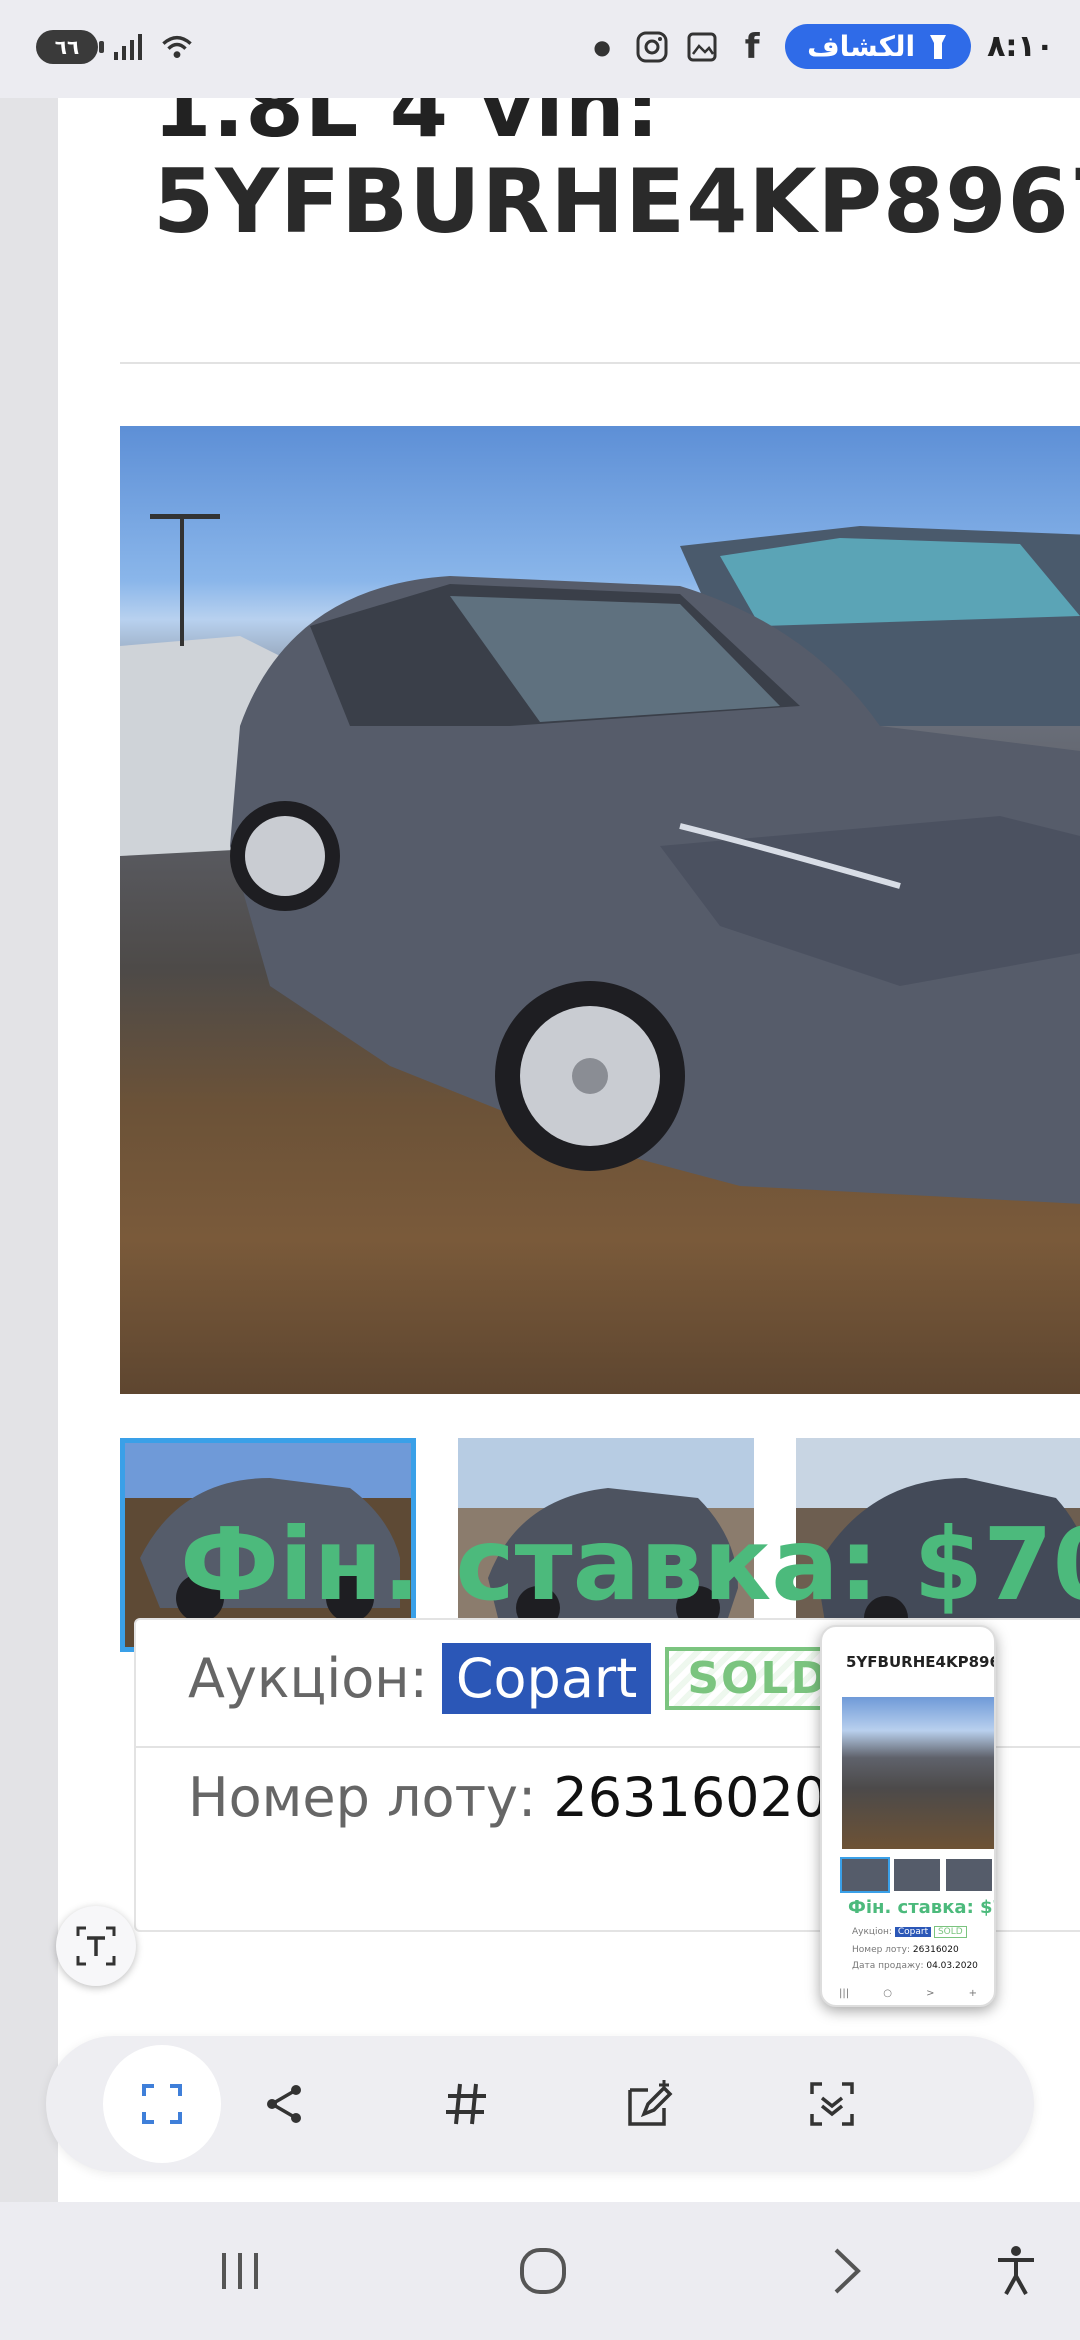 The width and height of the screenshot is (1080, 2340). Describe the element at coordinates (540, 49) in the screenshot. I see `status-bar: ٦٦ ● f الكشاف ٨:١٠` at that location.